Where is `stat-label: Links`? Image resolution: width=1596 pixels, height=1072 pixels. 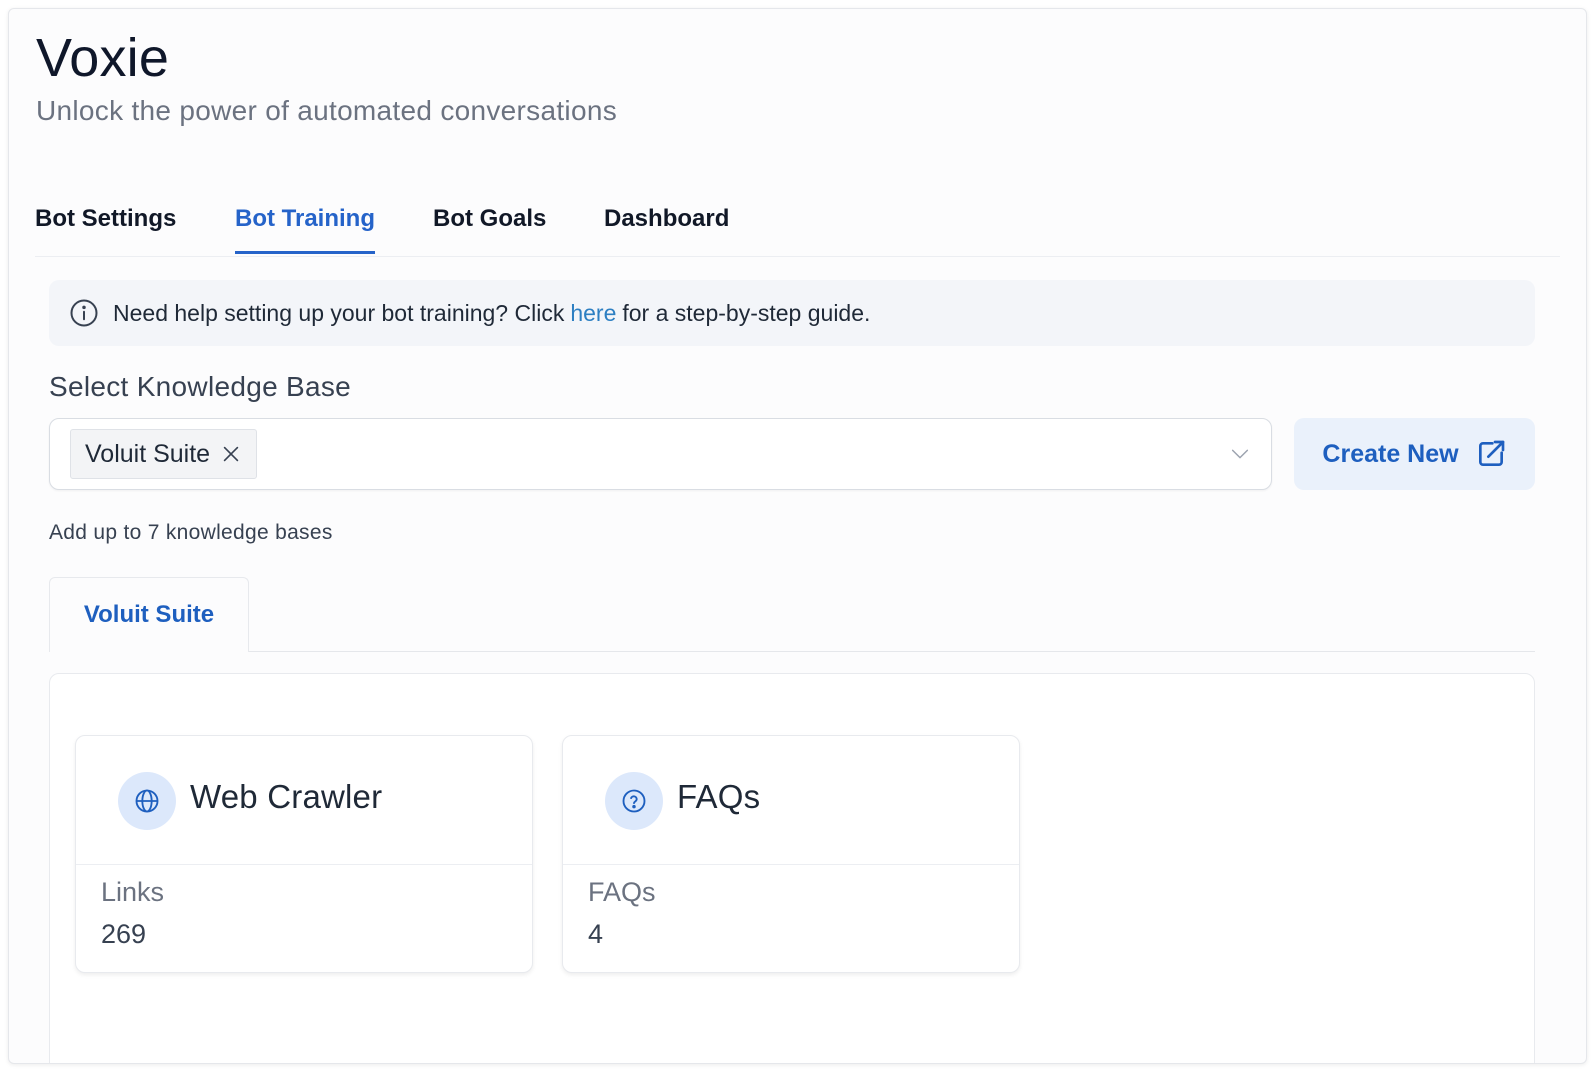 stat-label: Links is located at coordinates (133, 892).